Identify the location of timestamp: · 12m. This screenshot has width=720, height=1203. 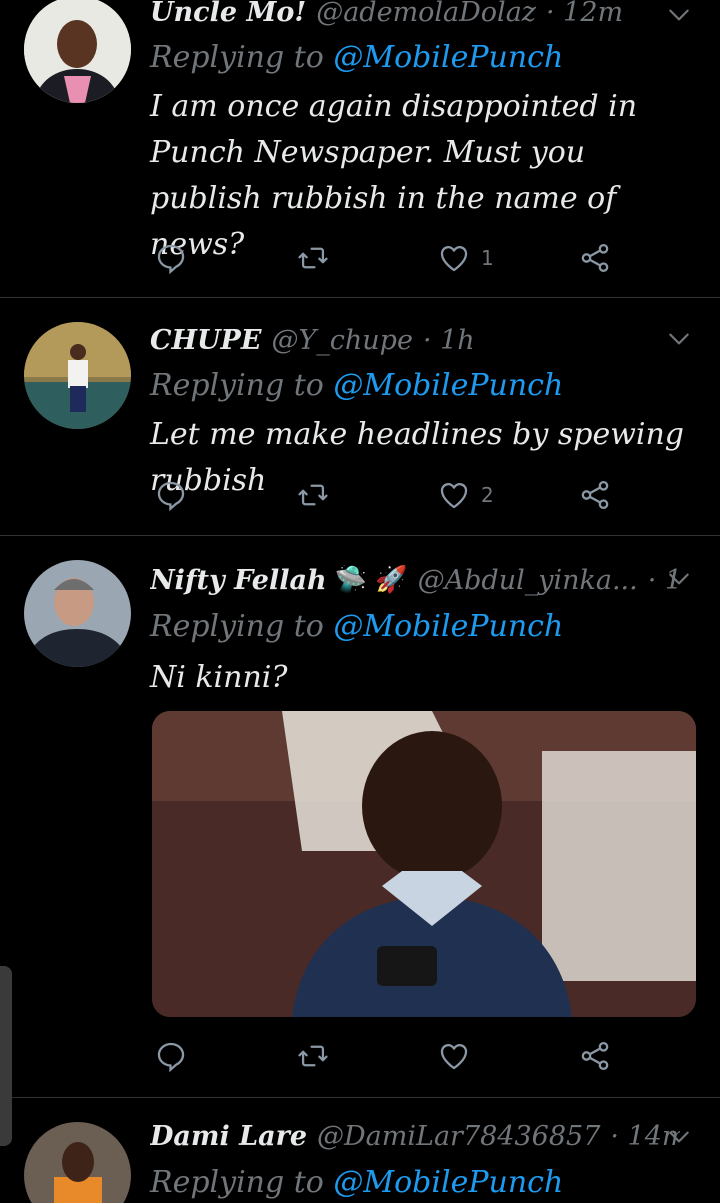
(584, 14).